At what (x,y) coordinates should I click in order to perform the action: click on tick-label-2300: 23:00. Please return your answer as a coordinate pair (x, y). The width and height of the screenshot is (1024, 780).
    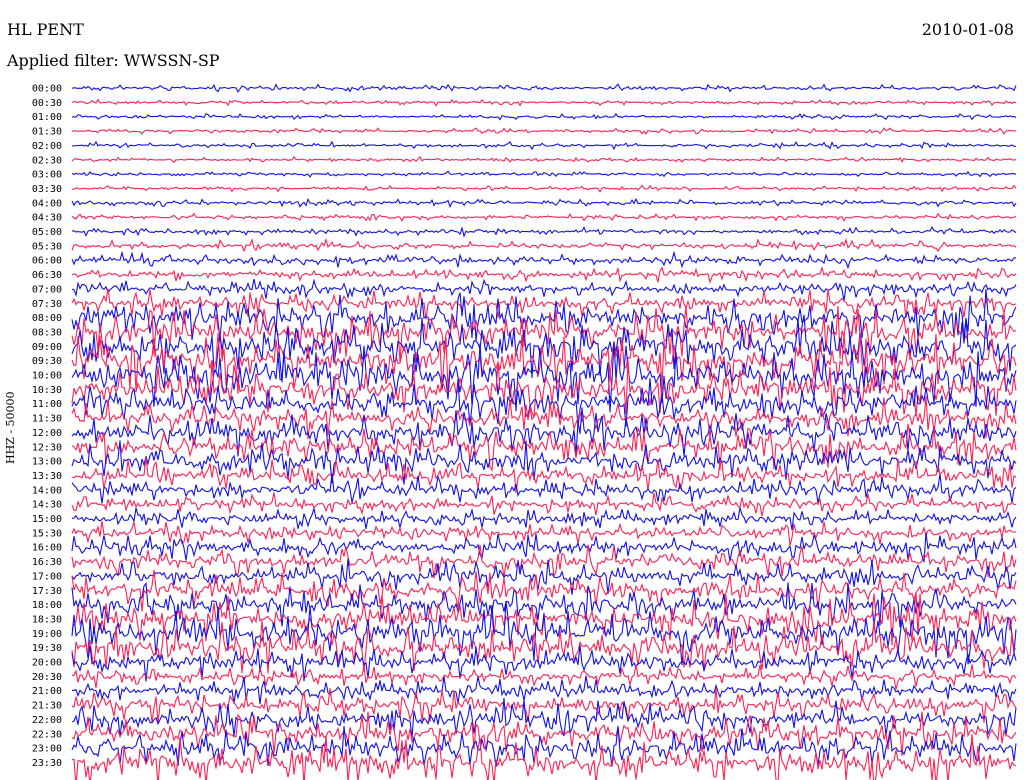
    Looking at the image, I should click on (47, 749).